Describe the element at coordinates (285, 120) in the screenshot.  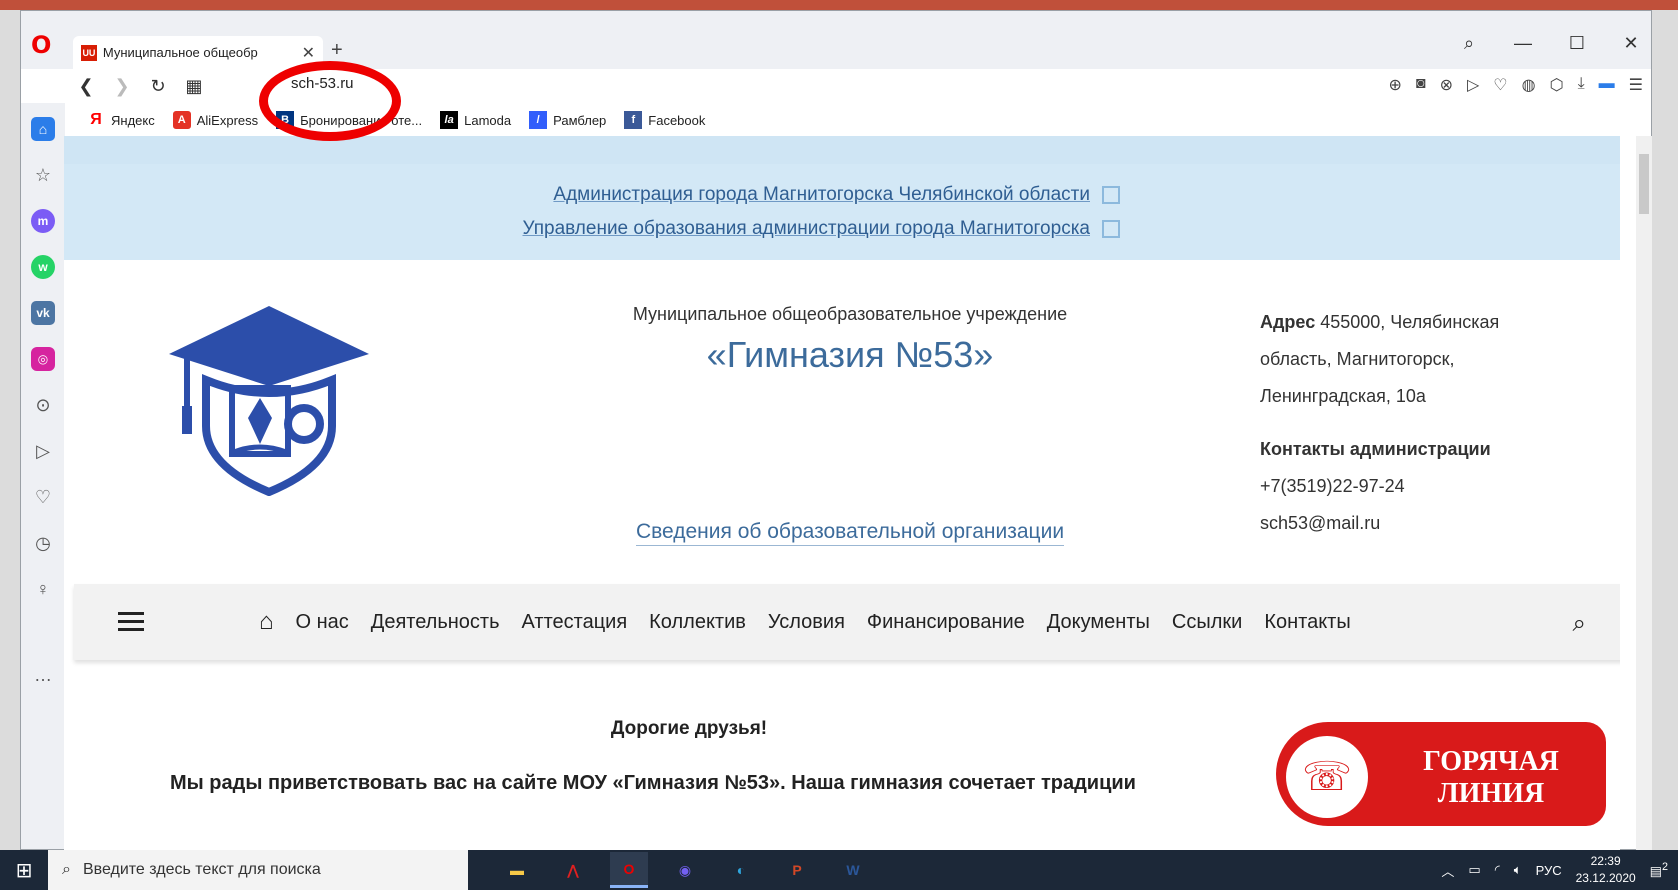
I see `booking-icon: B` at that location.